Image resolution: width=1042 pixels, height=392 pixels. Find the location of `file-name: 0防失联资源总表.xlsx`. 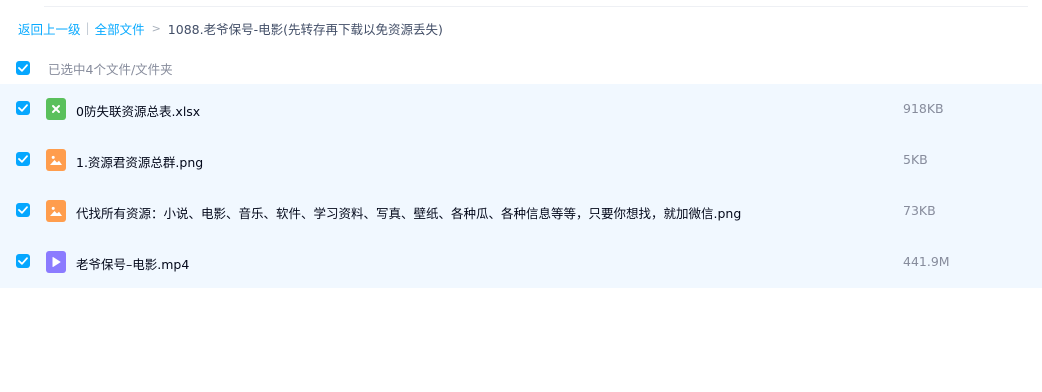

file-name: 0防失联资源总表.xlsx is located at coordinates (138, 110).